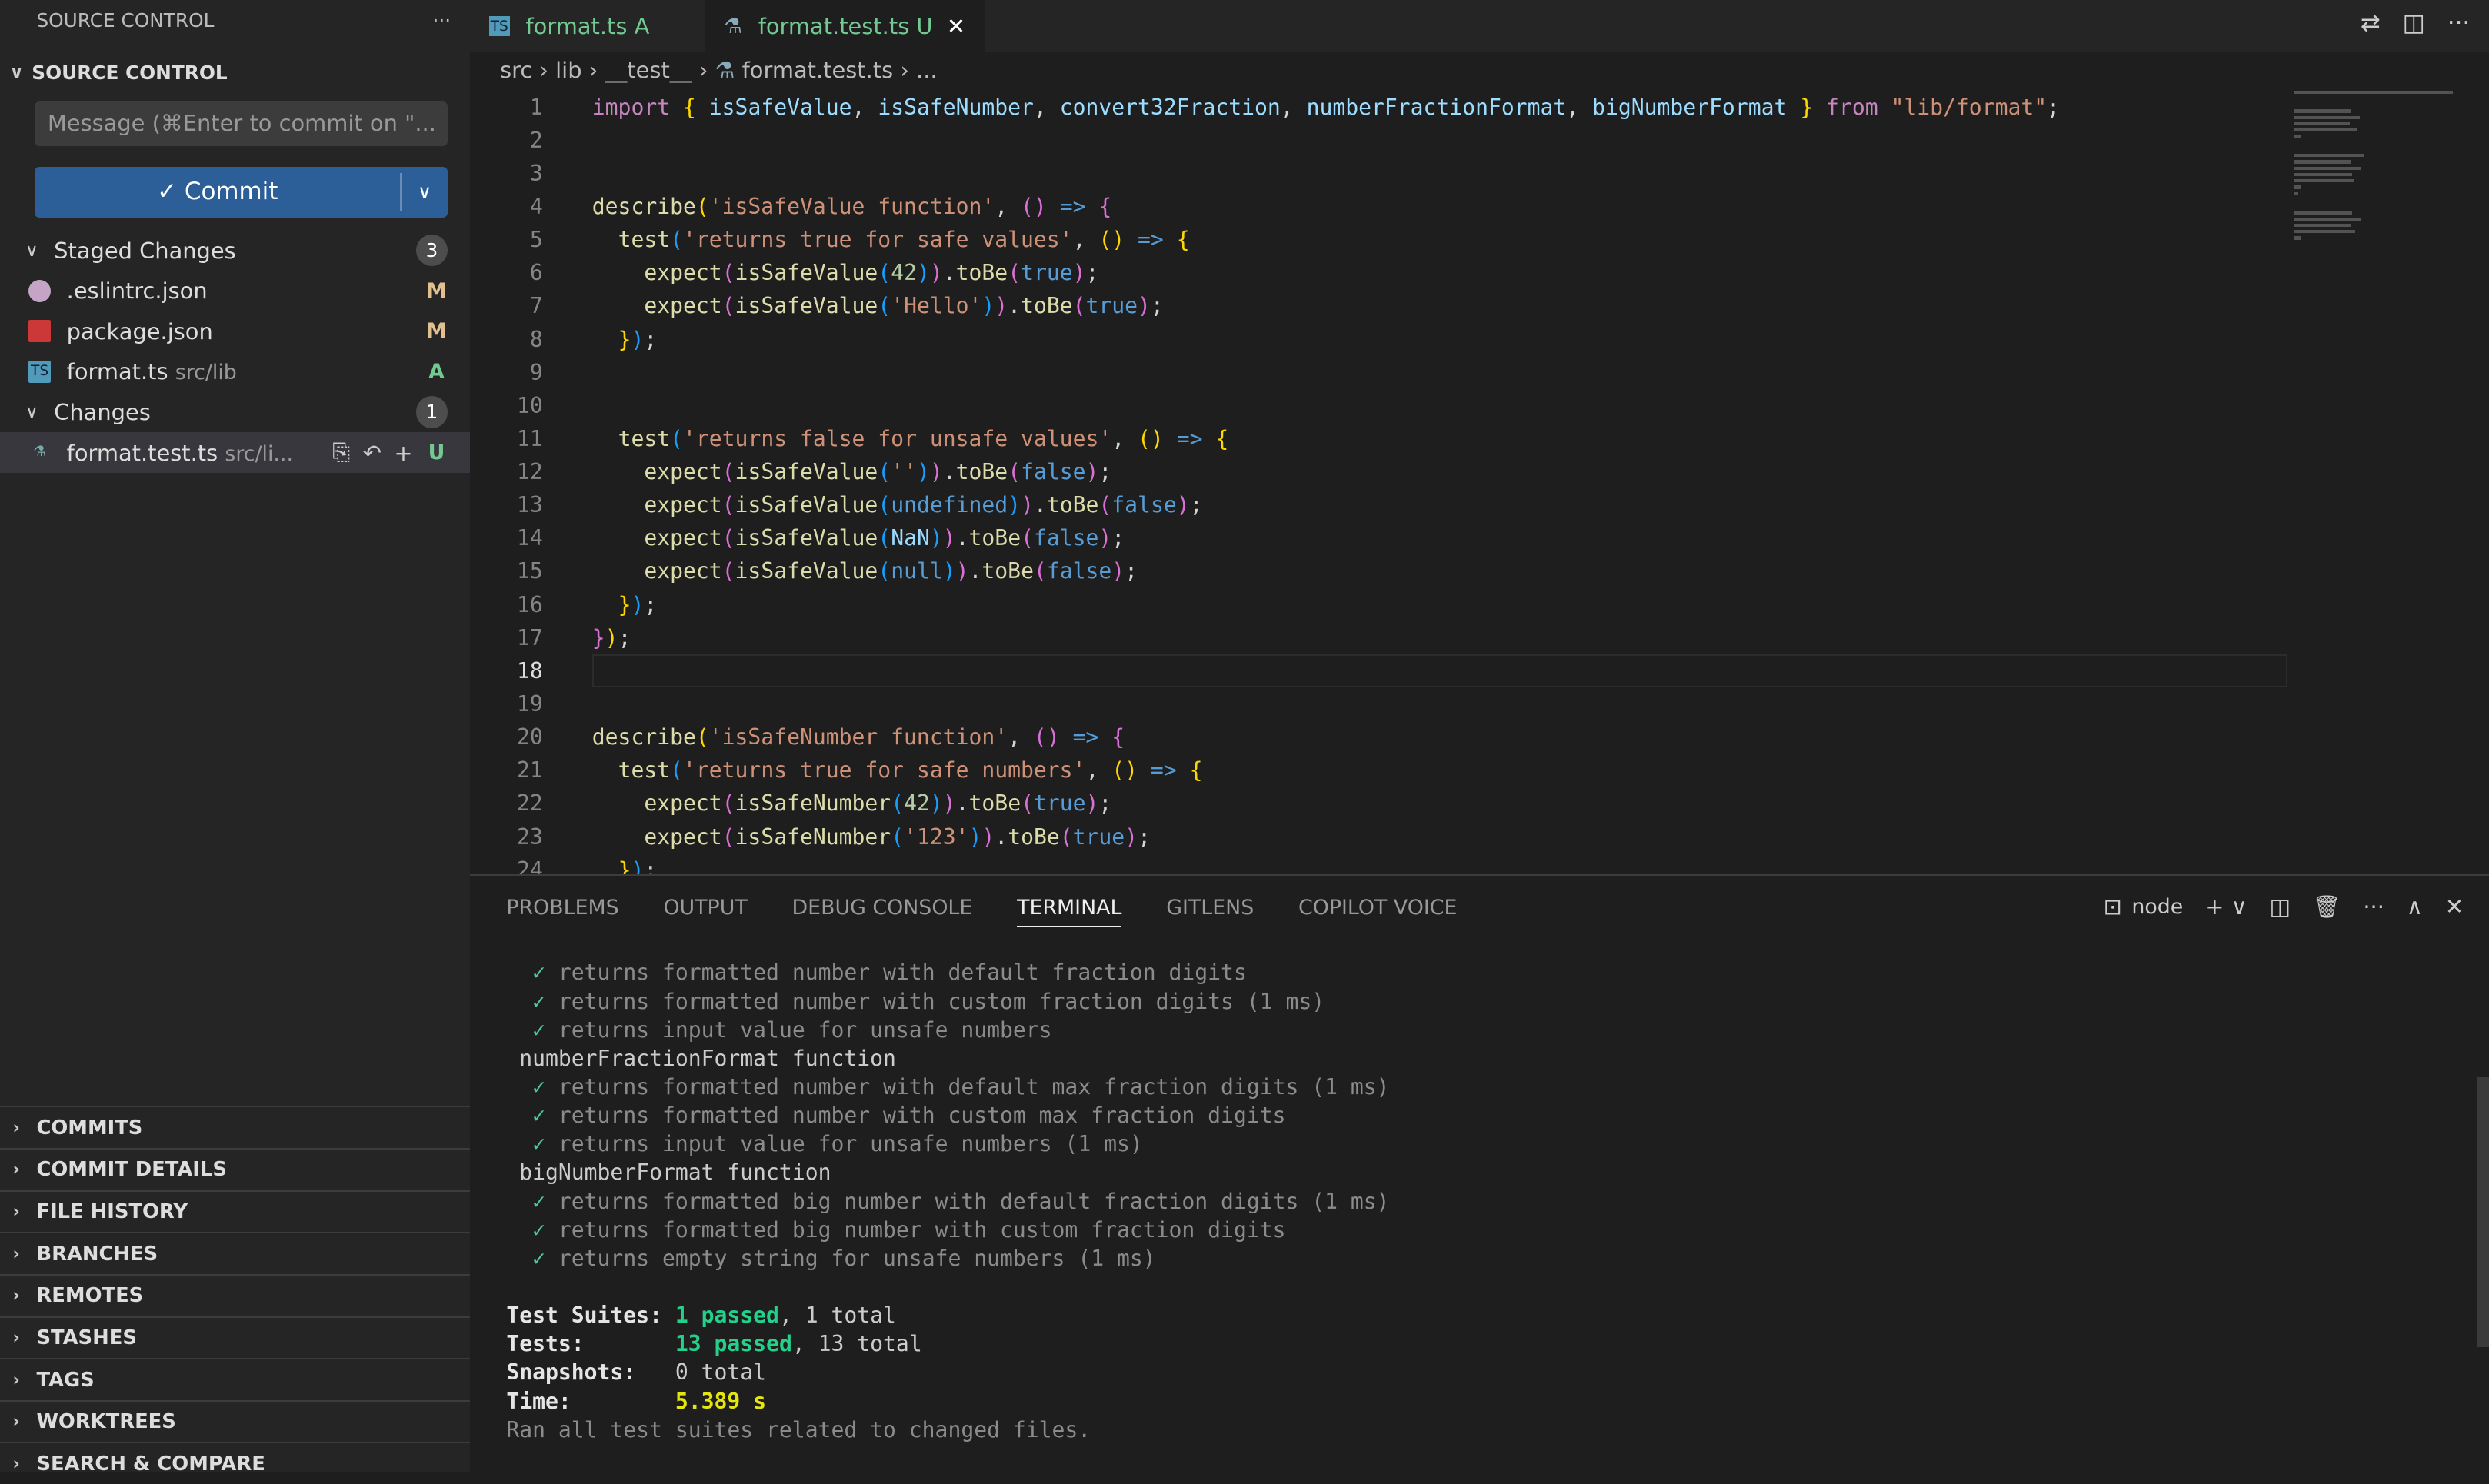  I want to click on time-label: Time:, so click(538, 1401).